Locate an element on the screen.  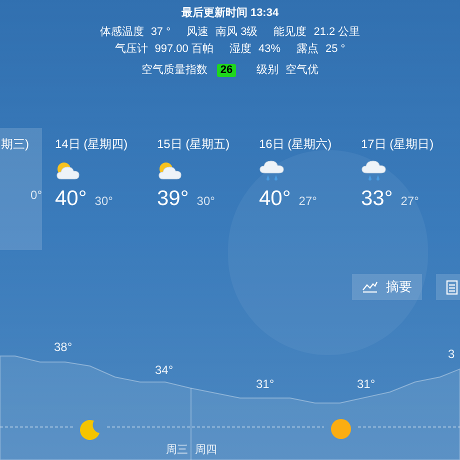
list-view-button is located at coordinates (448, 287).